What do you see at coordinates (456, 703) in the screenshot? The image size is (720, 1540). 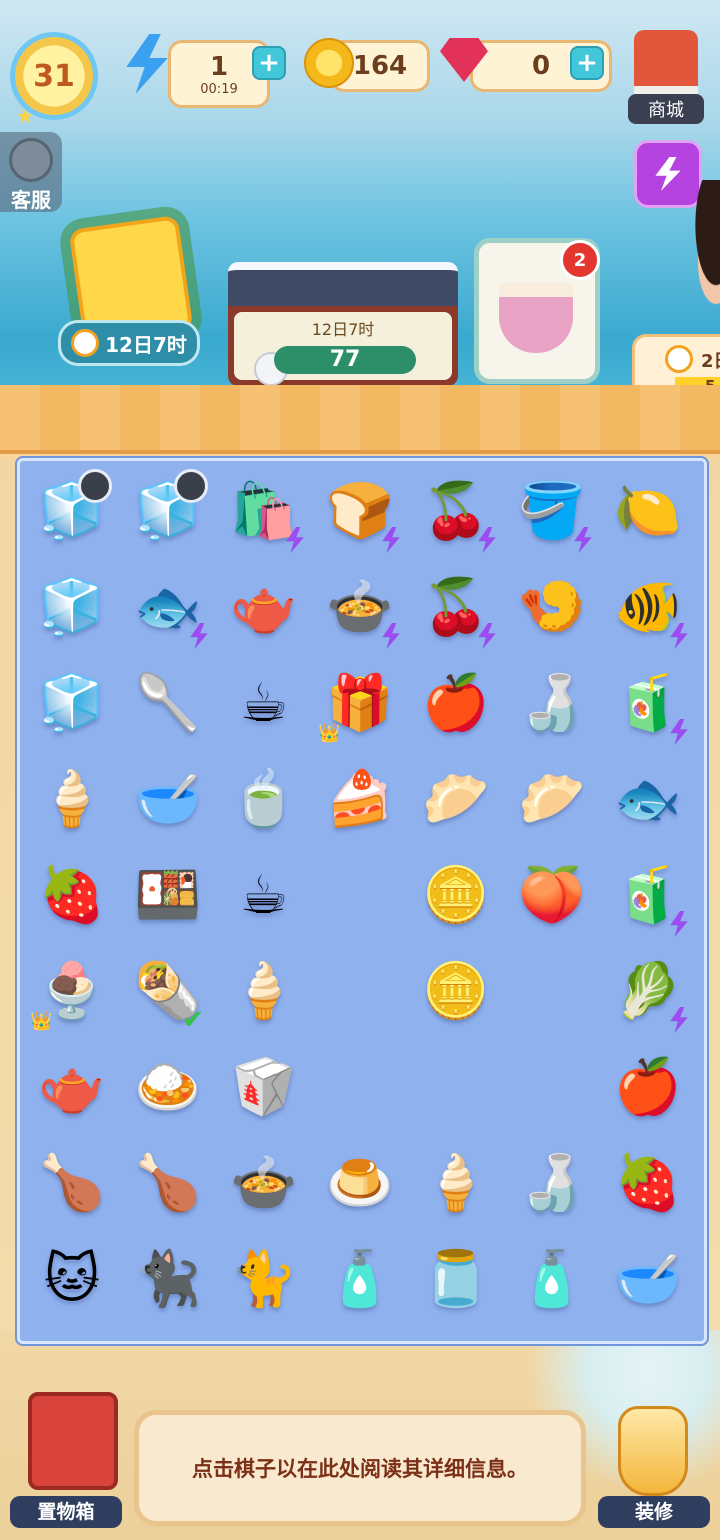 I see `board-item-pomegranate: 🍎` at bounding box center [456, 703].